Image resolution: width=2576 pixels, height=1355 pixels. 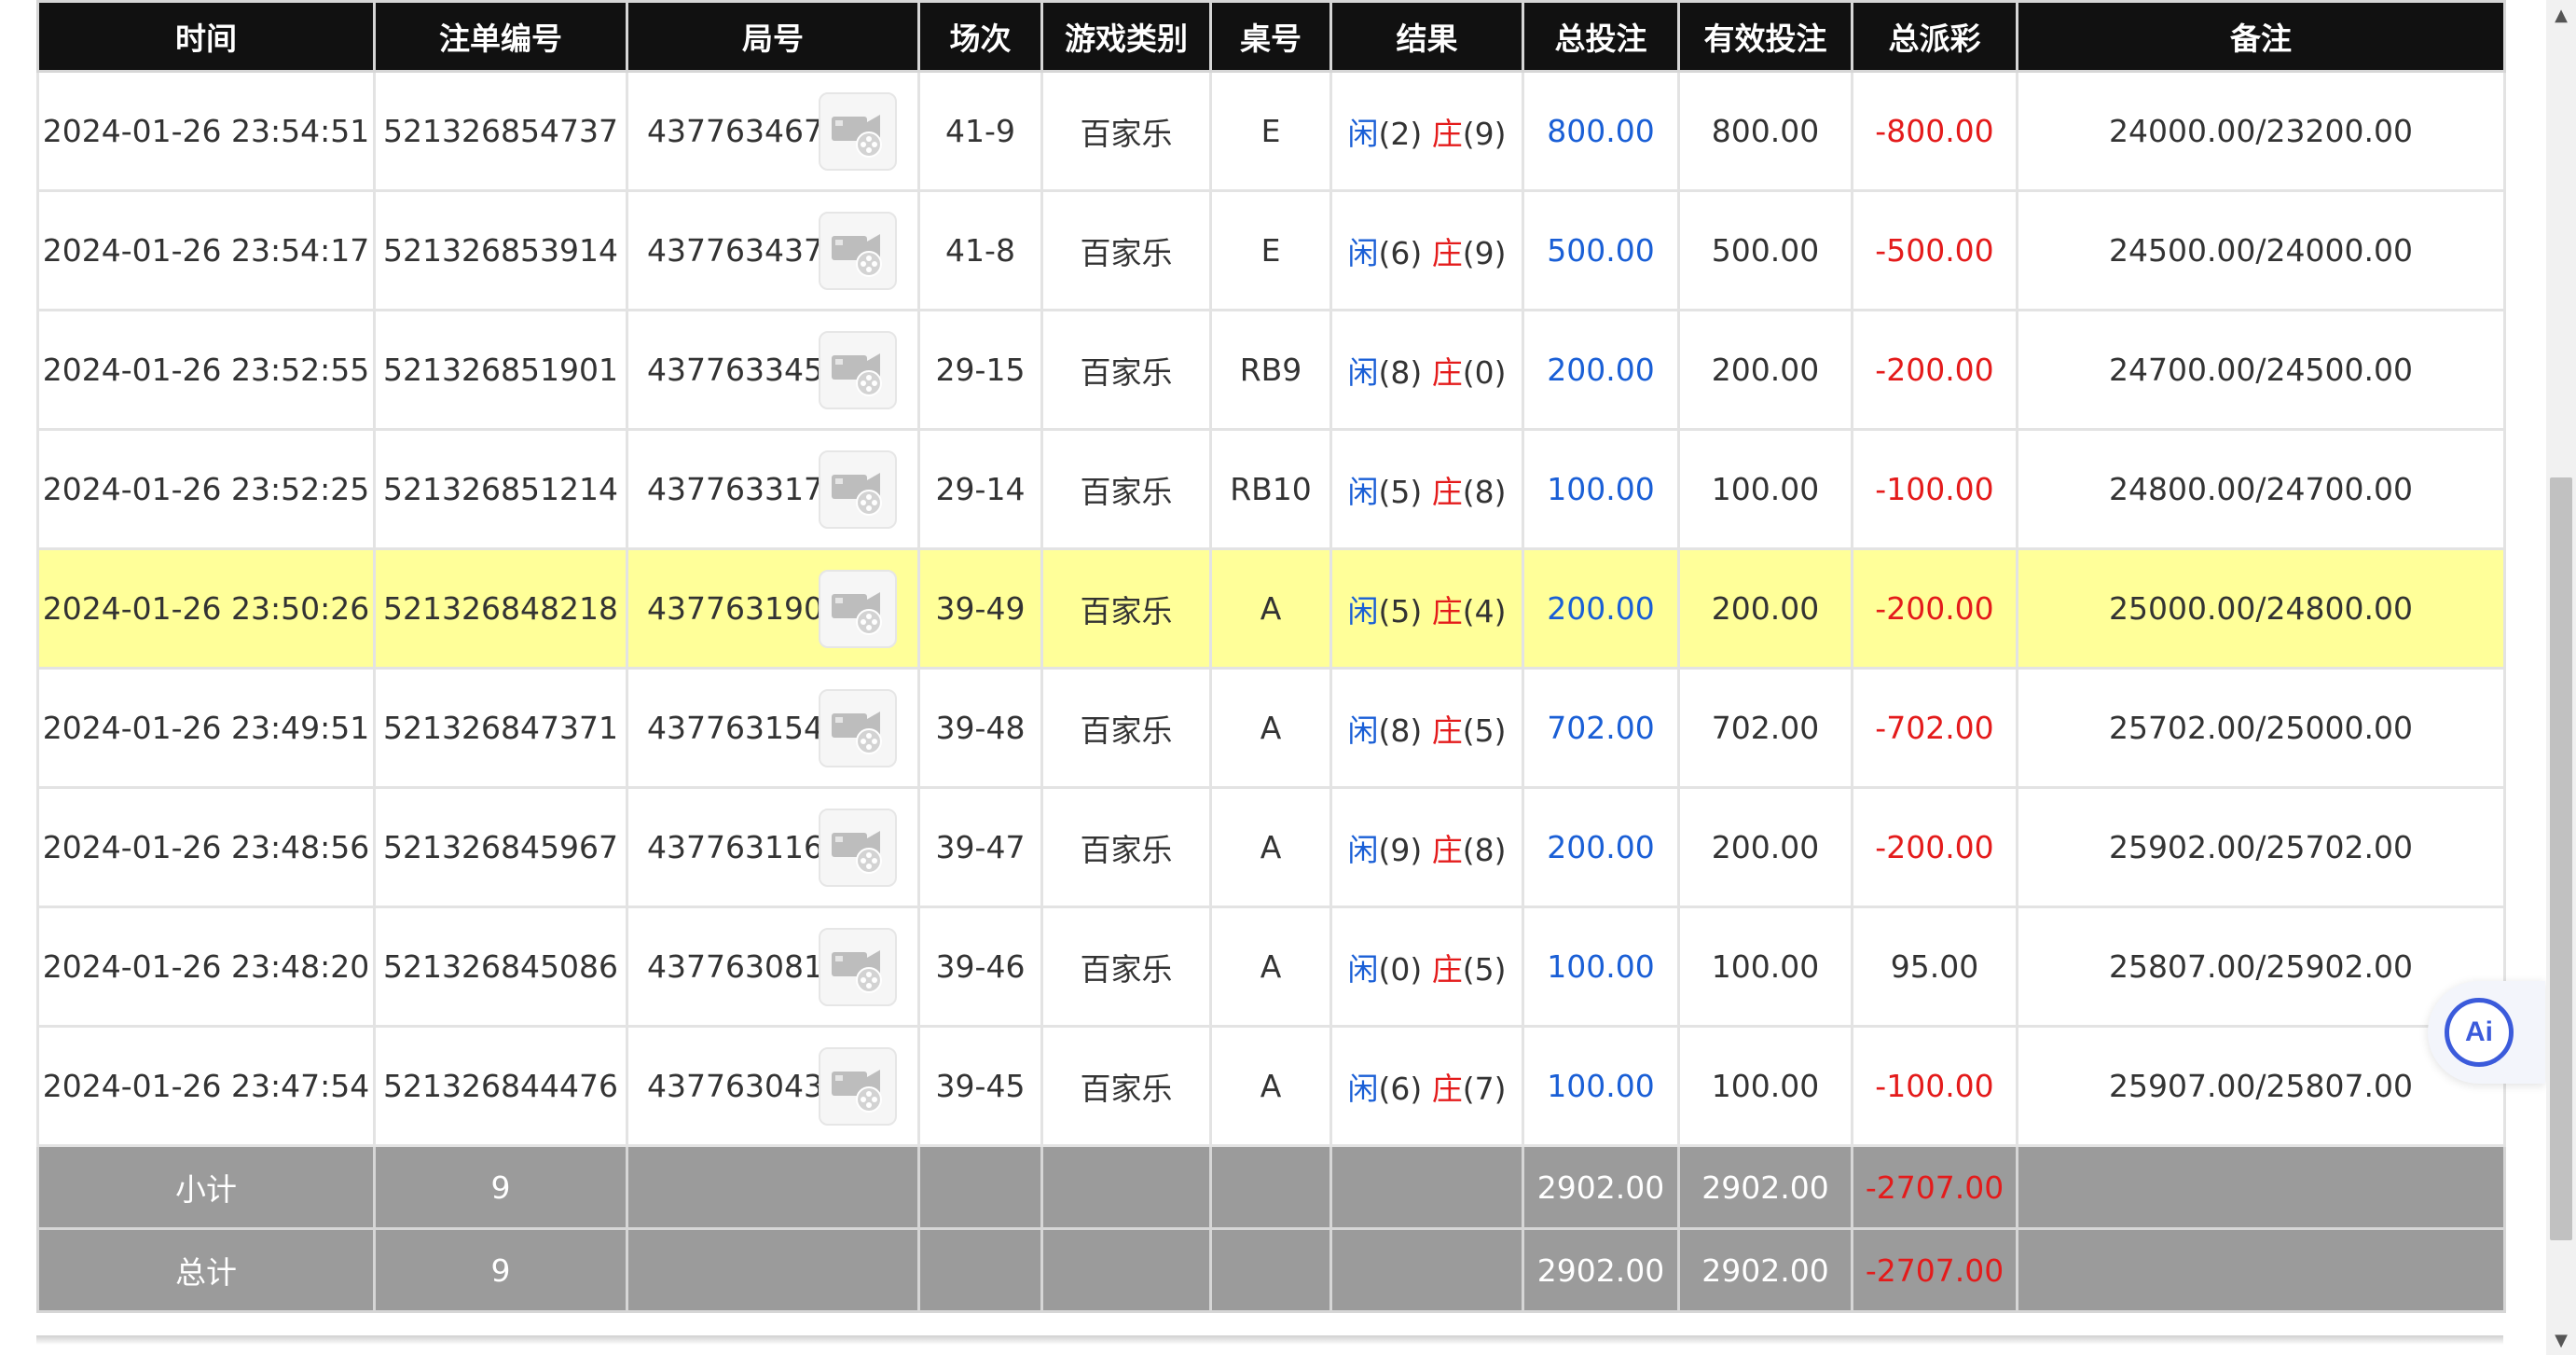 What do you see at coordinates (1426, 131) in the screenshot?
I see `cell-result: 闲(2) 庄(9)` at bounding box center [1426, 131].